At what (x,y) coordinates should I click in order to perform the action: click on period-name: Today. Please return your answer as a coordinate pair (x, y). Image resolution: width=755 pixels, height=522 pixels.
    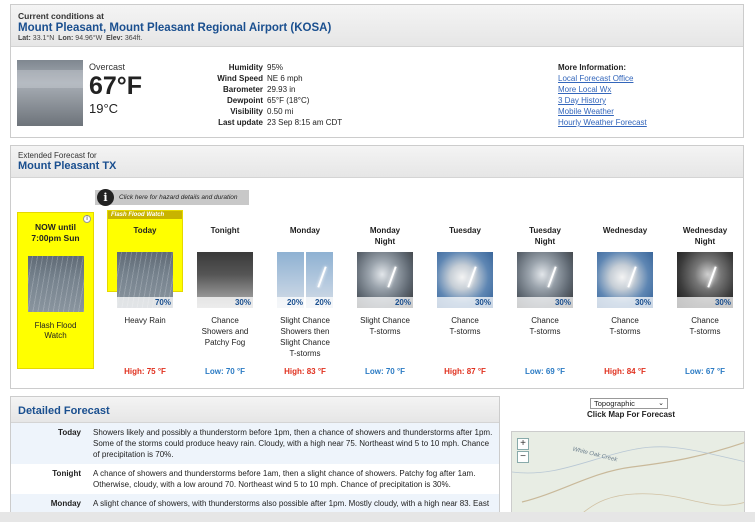
    Looking at the image, I should click on (145, 230).